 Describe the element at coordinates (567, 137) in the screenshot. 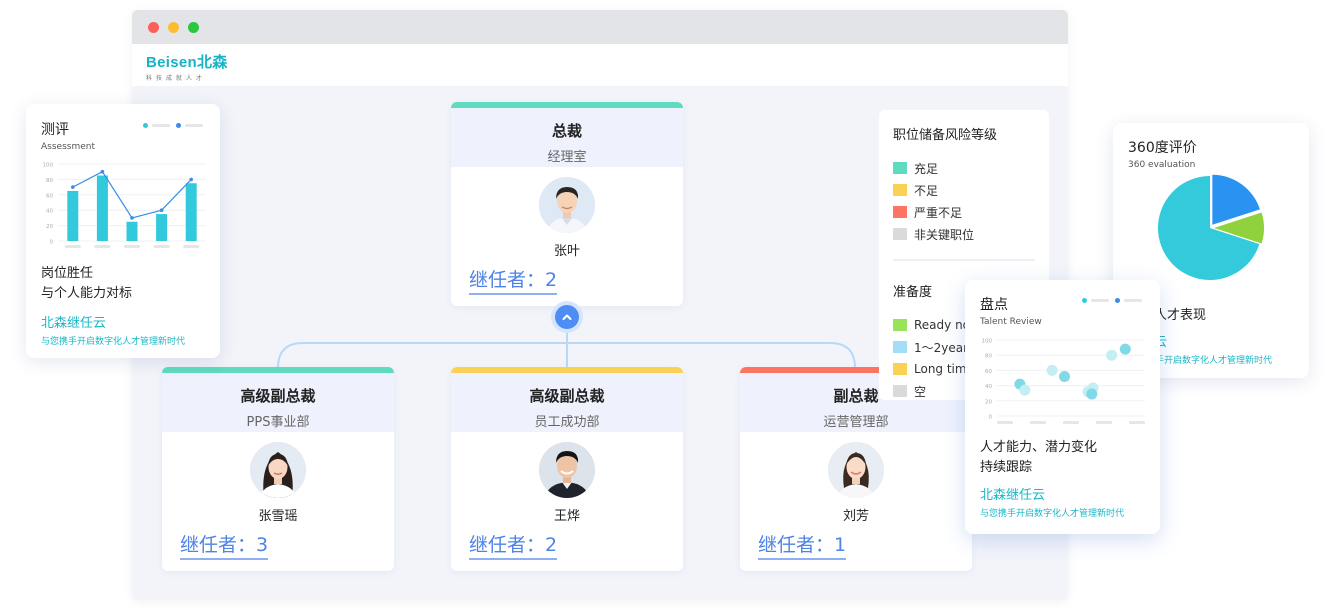

I see `position-header: 总裁 经理室` at that location.